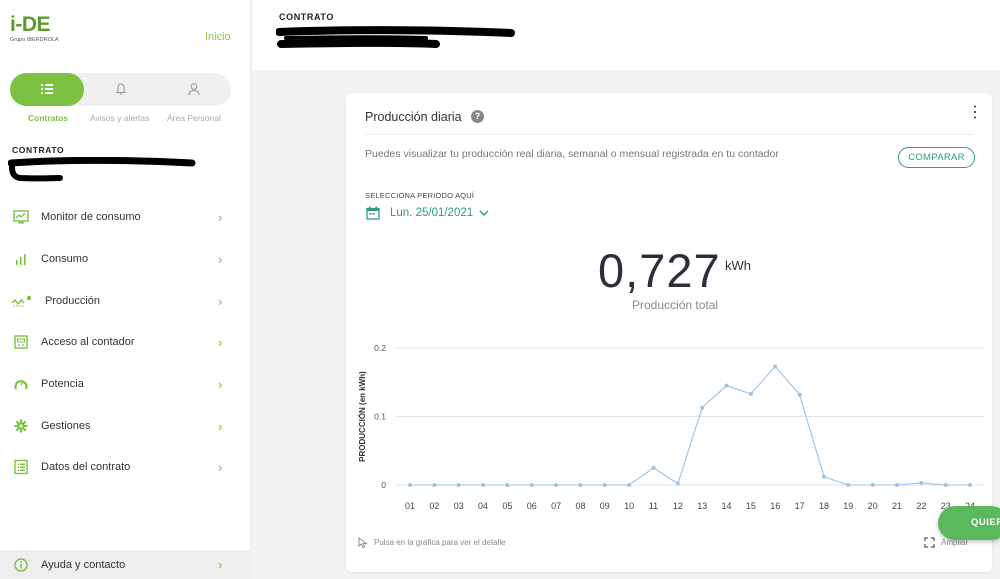 The image size is (1000, 579). Describe the element at coordinates (432, 542) in the screenshot. I see `chart-hint: Pulsa en la gráfica para ver el detalle` at that location.